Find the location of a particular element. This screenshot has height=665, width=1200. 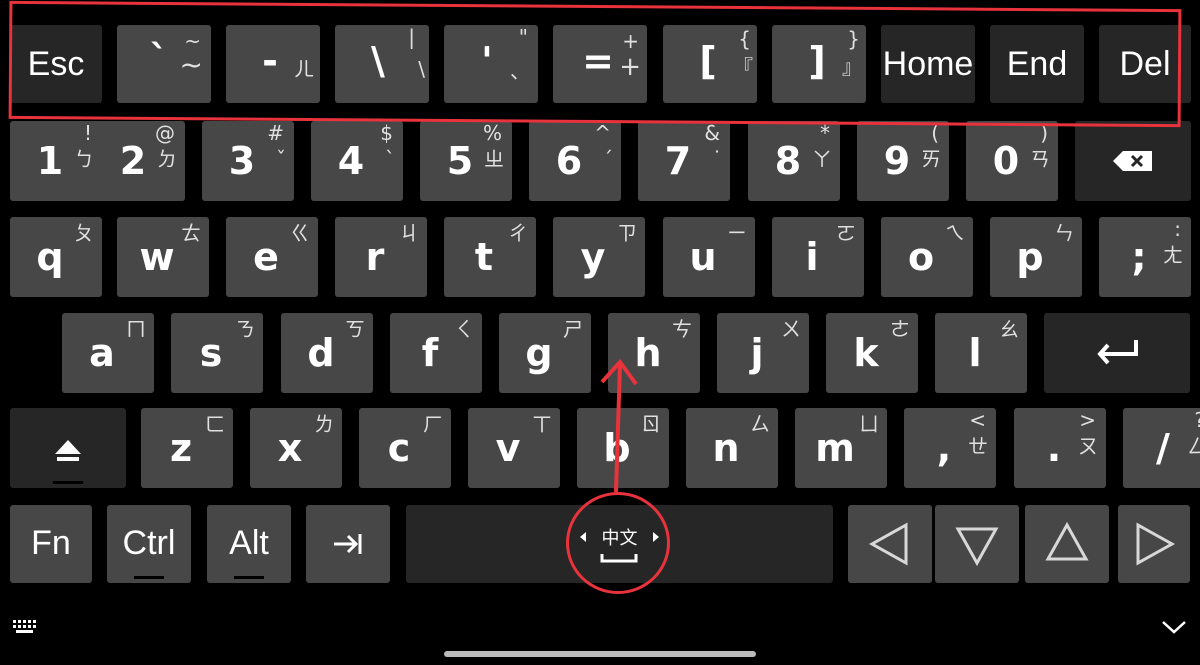

z-row-key-bopomofo: ㄥ is located at coordinates (1193, 446).